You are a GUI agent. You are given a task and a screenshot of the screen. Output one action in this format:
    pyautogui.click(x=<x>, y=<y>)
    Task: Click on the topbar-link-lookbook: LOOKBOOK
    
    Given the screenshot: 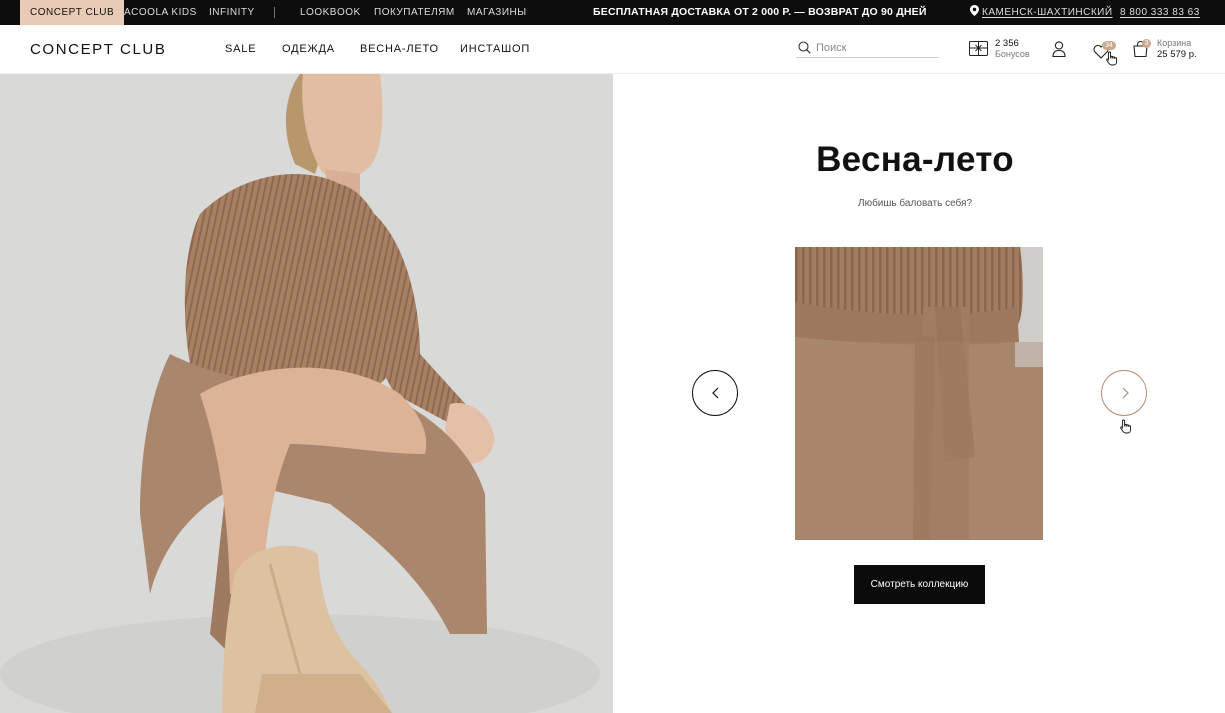 What is the action you would take?
    pyautogui.click(x=330, y=12)
    